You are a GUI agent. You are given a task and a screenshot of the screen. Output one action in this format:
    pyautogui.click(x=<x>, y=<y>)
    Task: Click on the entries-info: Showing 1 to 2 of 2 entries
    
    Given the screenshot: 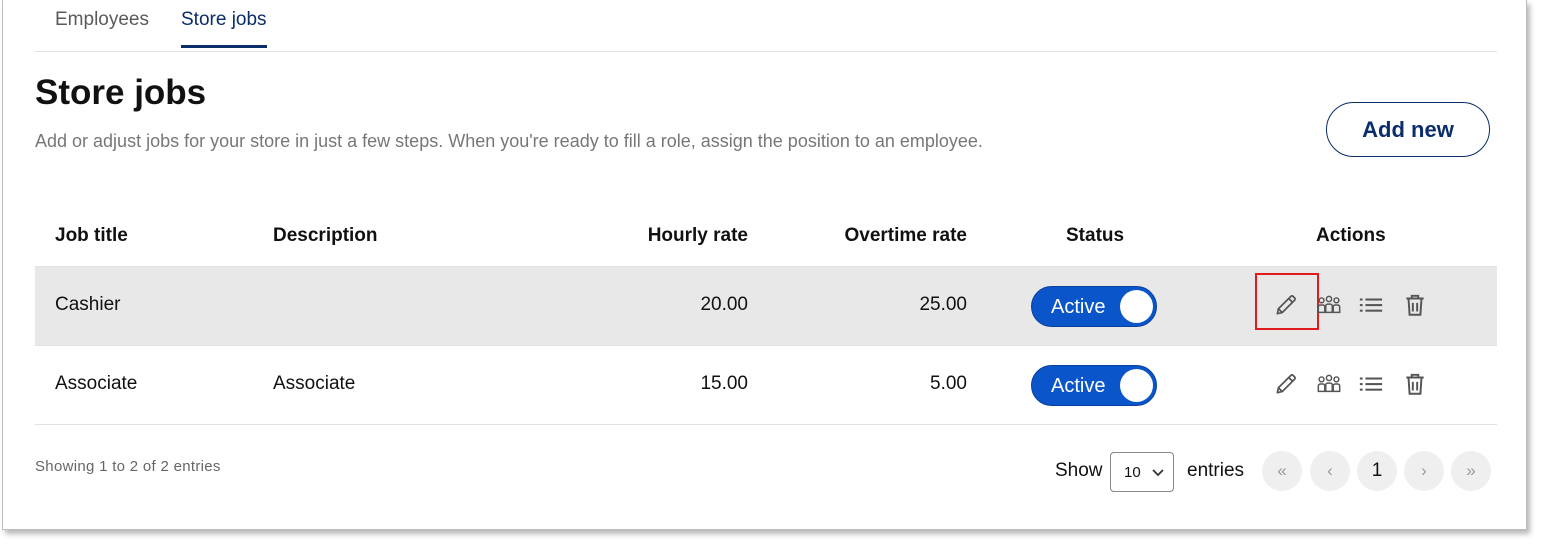 What is the action you would take?
    pyautogui.click(x=128, y=466)
    